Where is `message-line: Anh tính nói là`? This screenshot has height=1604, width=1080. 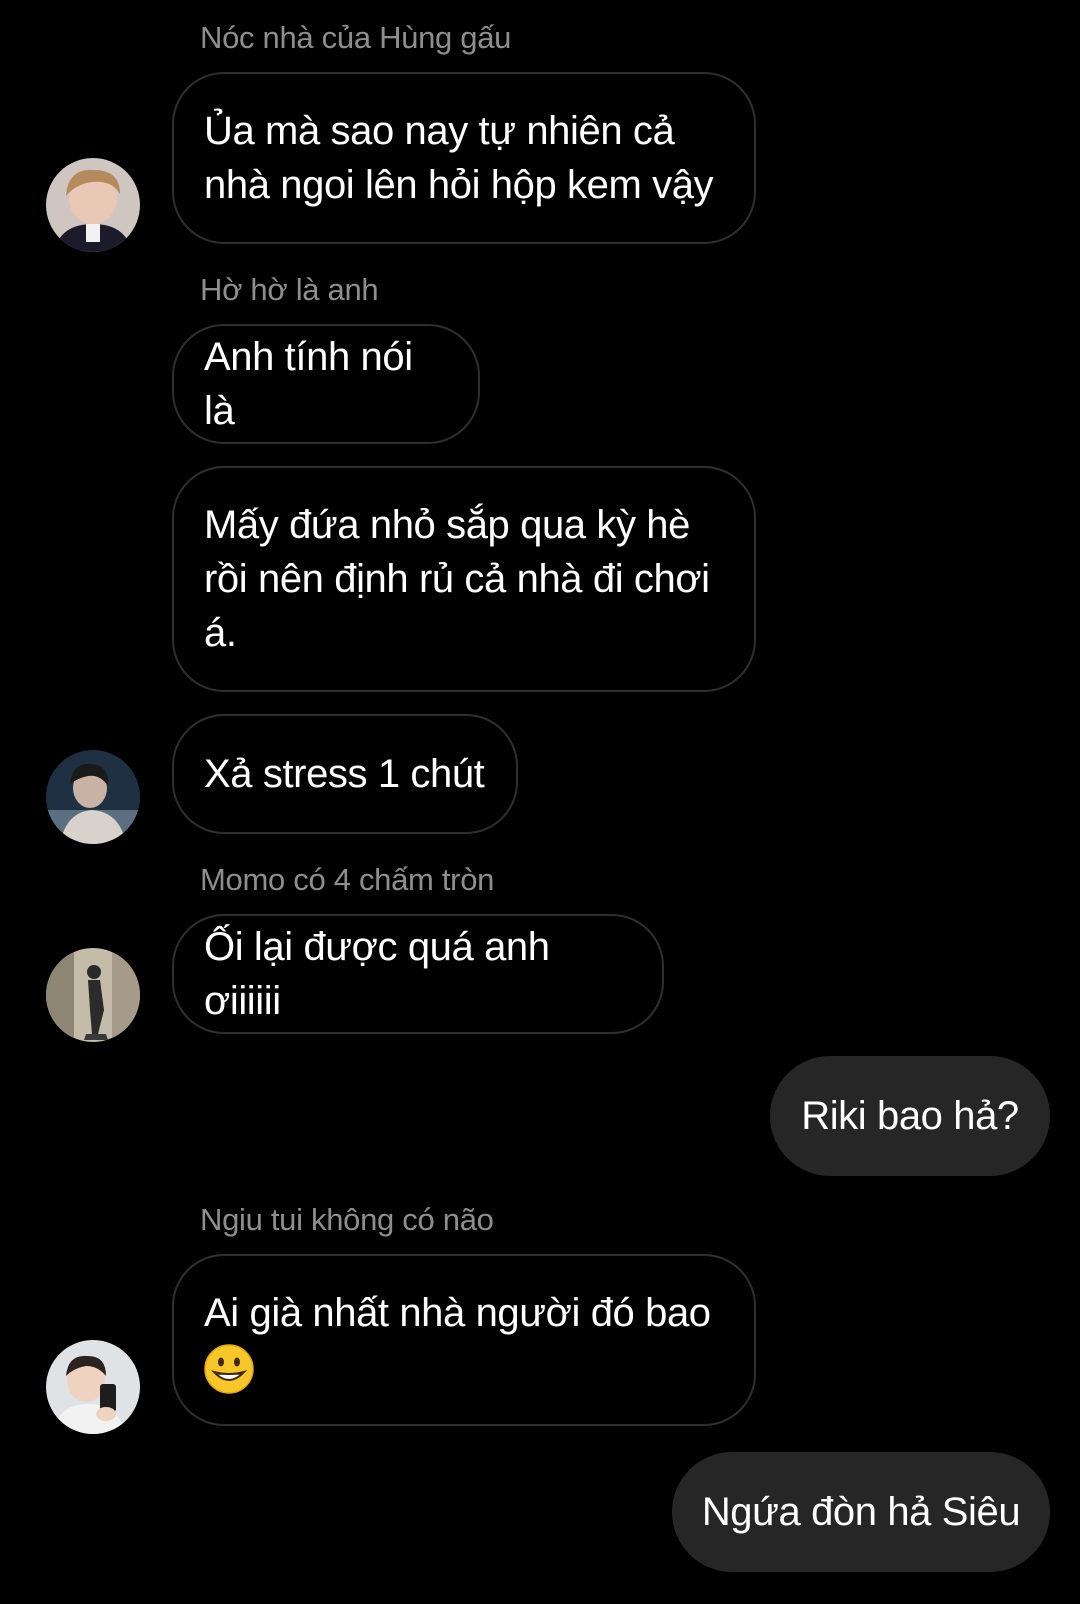
message-line: Anh tính nói là is located at coordinates (308, 384).